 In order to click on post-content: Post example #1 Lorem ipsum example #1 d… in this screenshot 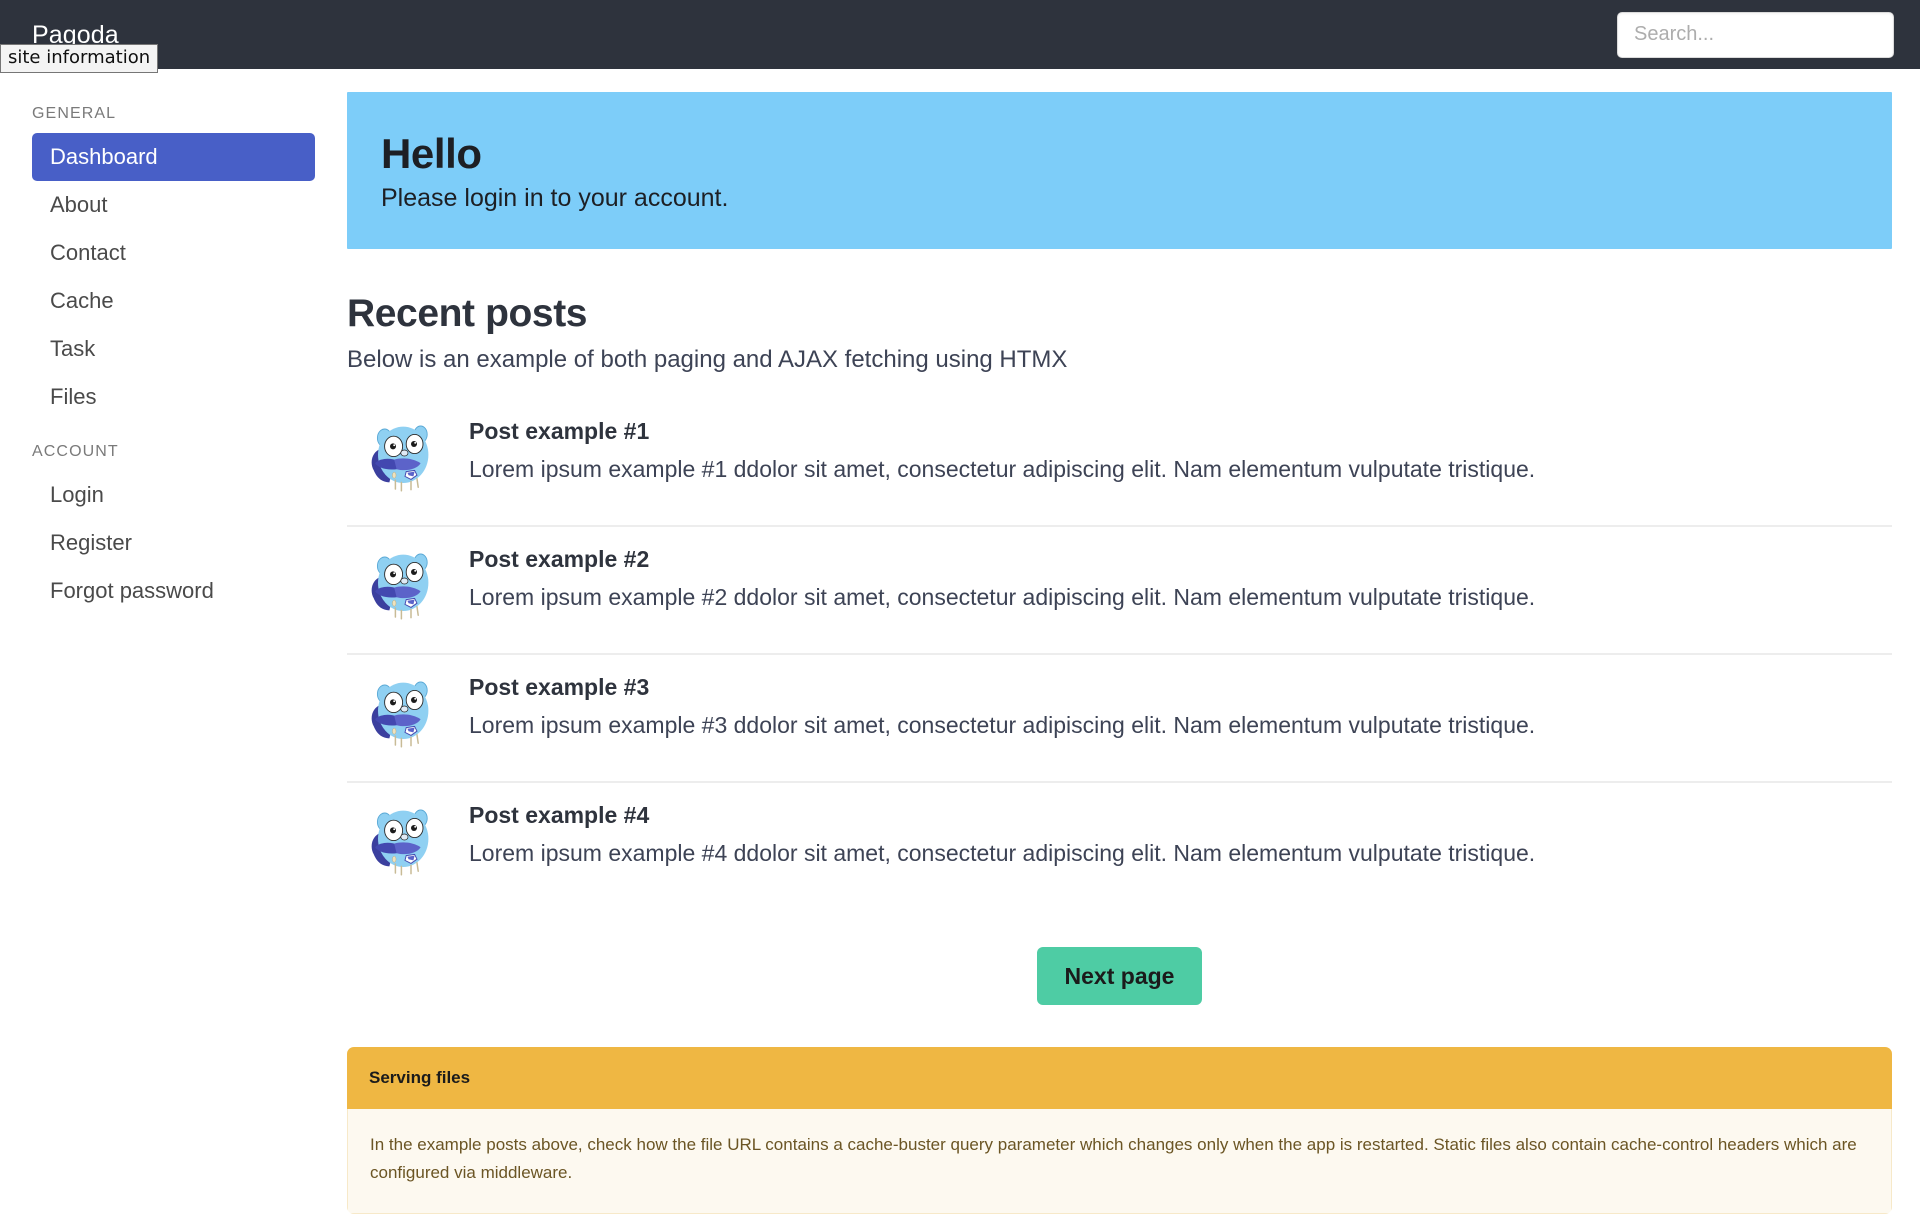, I will do `click(1180, 450)`.